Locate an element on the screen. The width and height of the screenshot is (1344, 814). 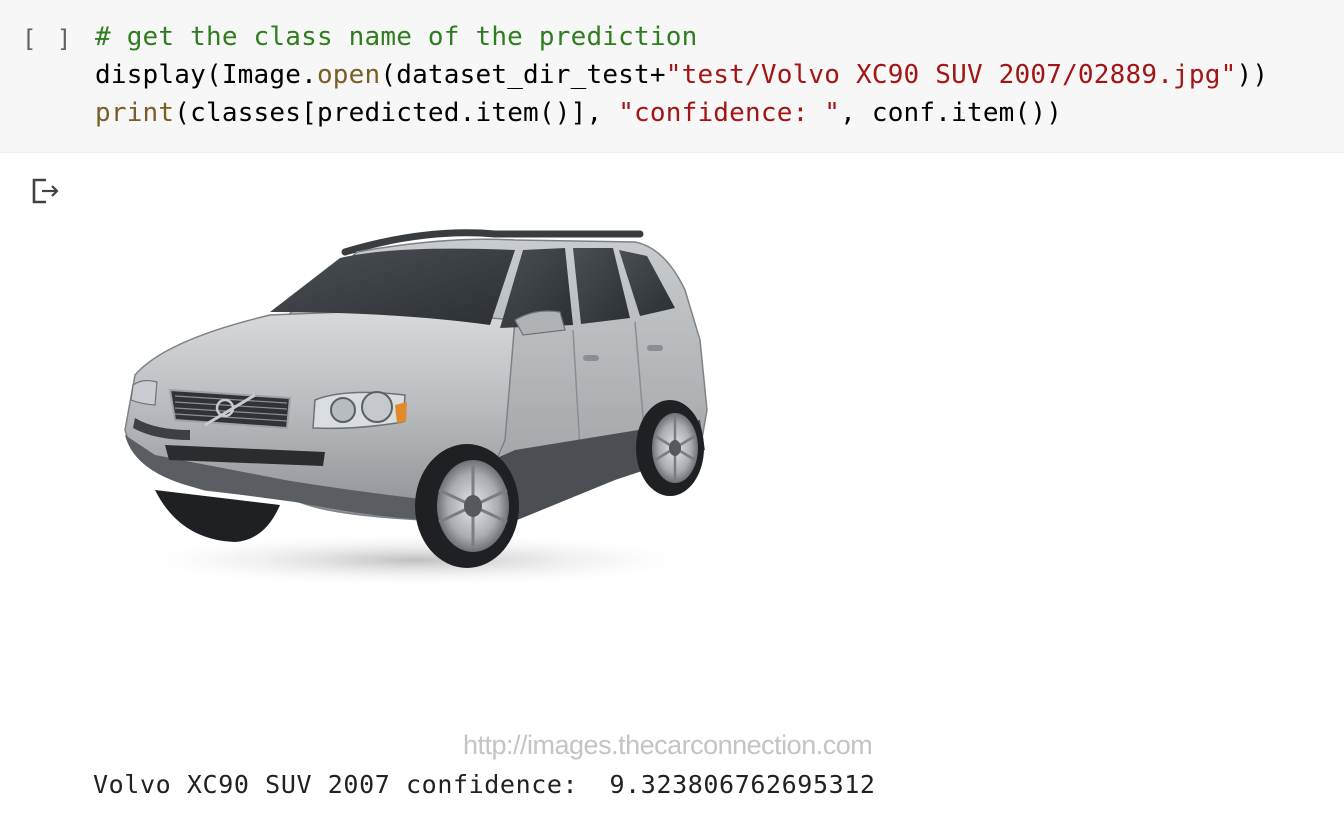
code-token: display(Image. is located at coordinates (206, 75).